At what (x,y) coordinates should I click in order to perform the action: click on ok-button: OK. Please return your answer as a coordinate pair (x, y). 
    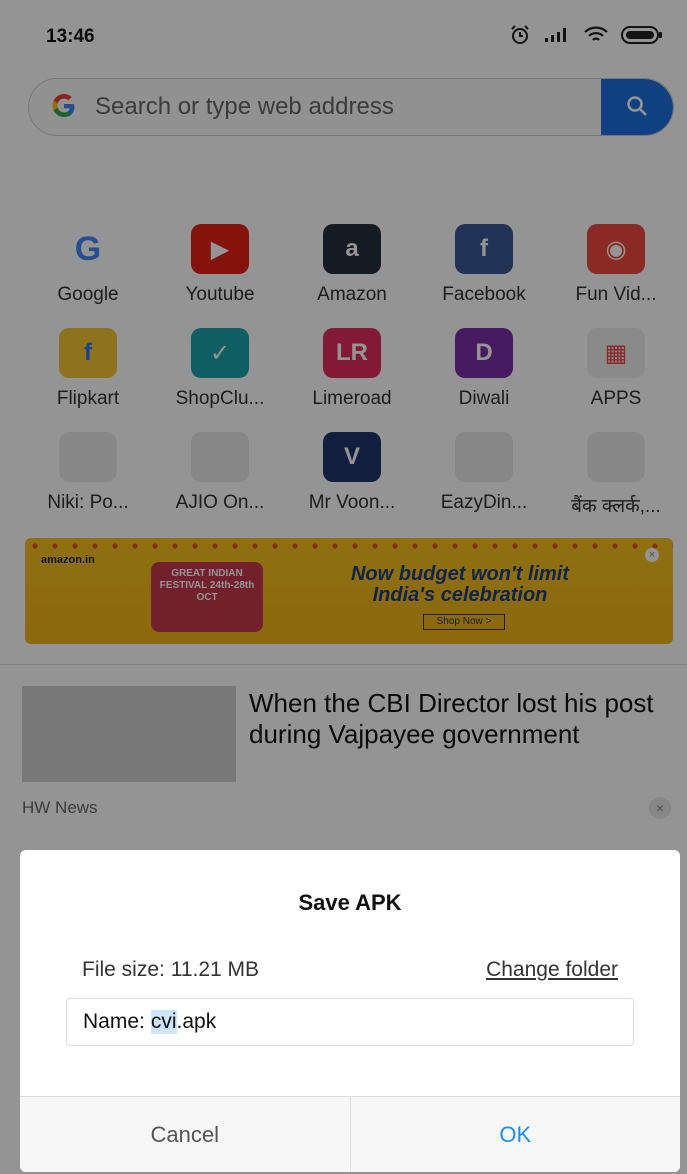
    Looking at the image, I should click on (516, 1134).